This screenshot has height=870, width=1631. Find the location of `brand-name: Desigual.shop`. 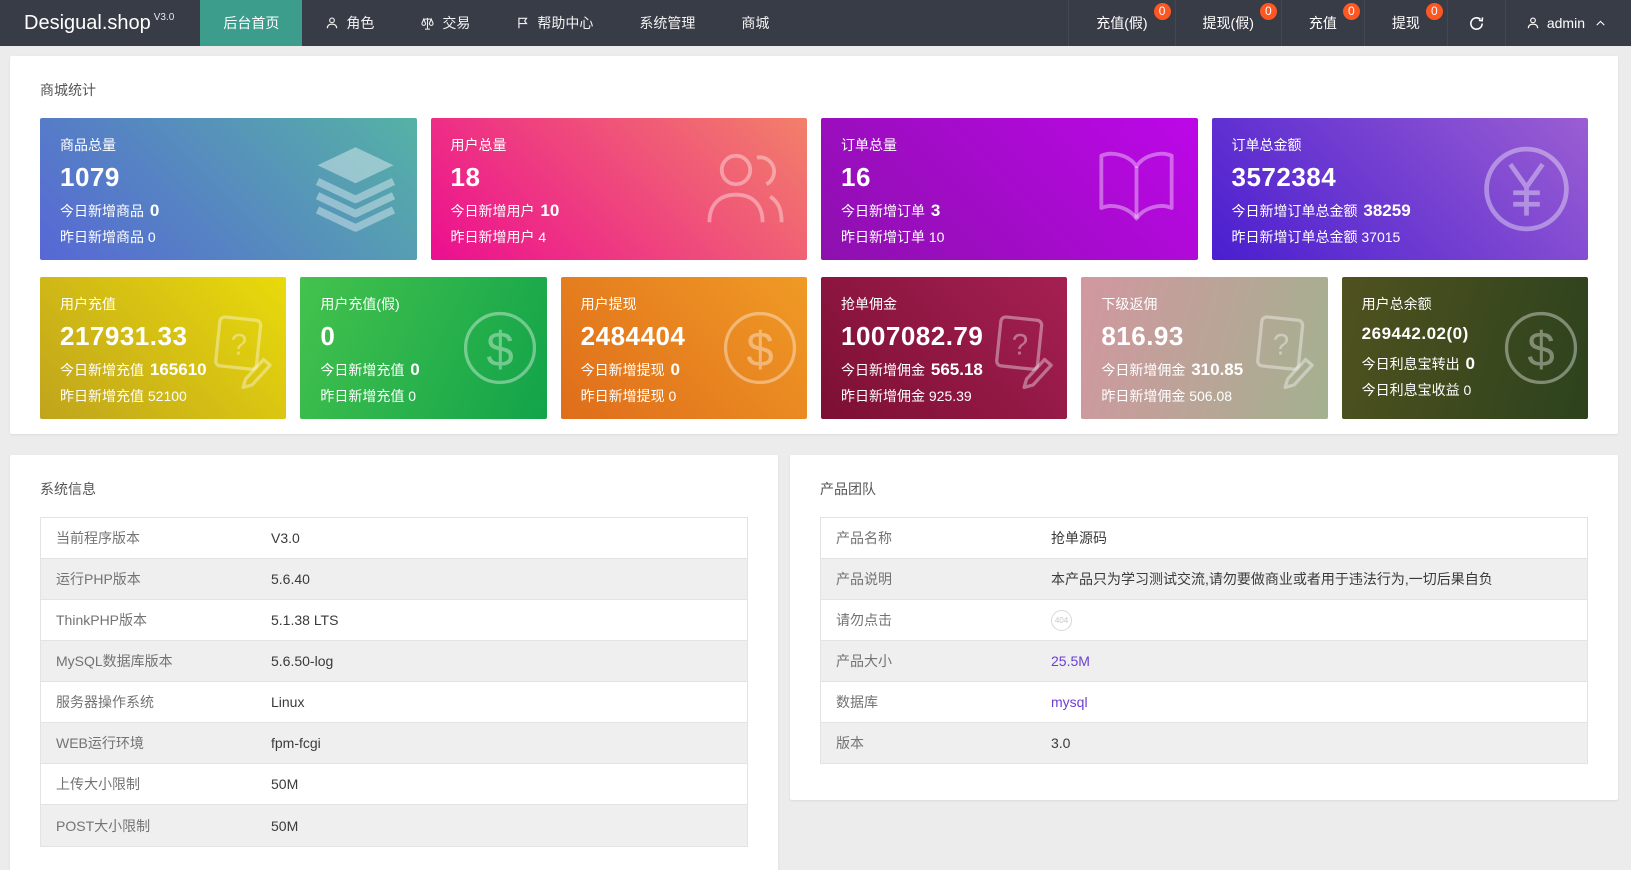

brand-name: Desigual.shop is located at coordinates (87, 22).